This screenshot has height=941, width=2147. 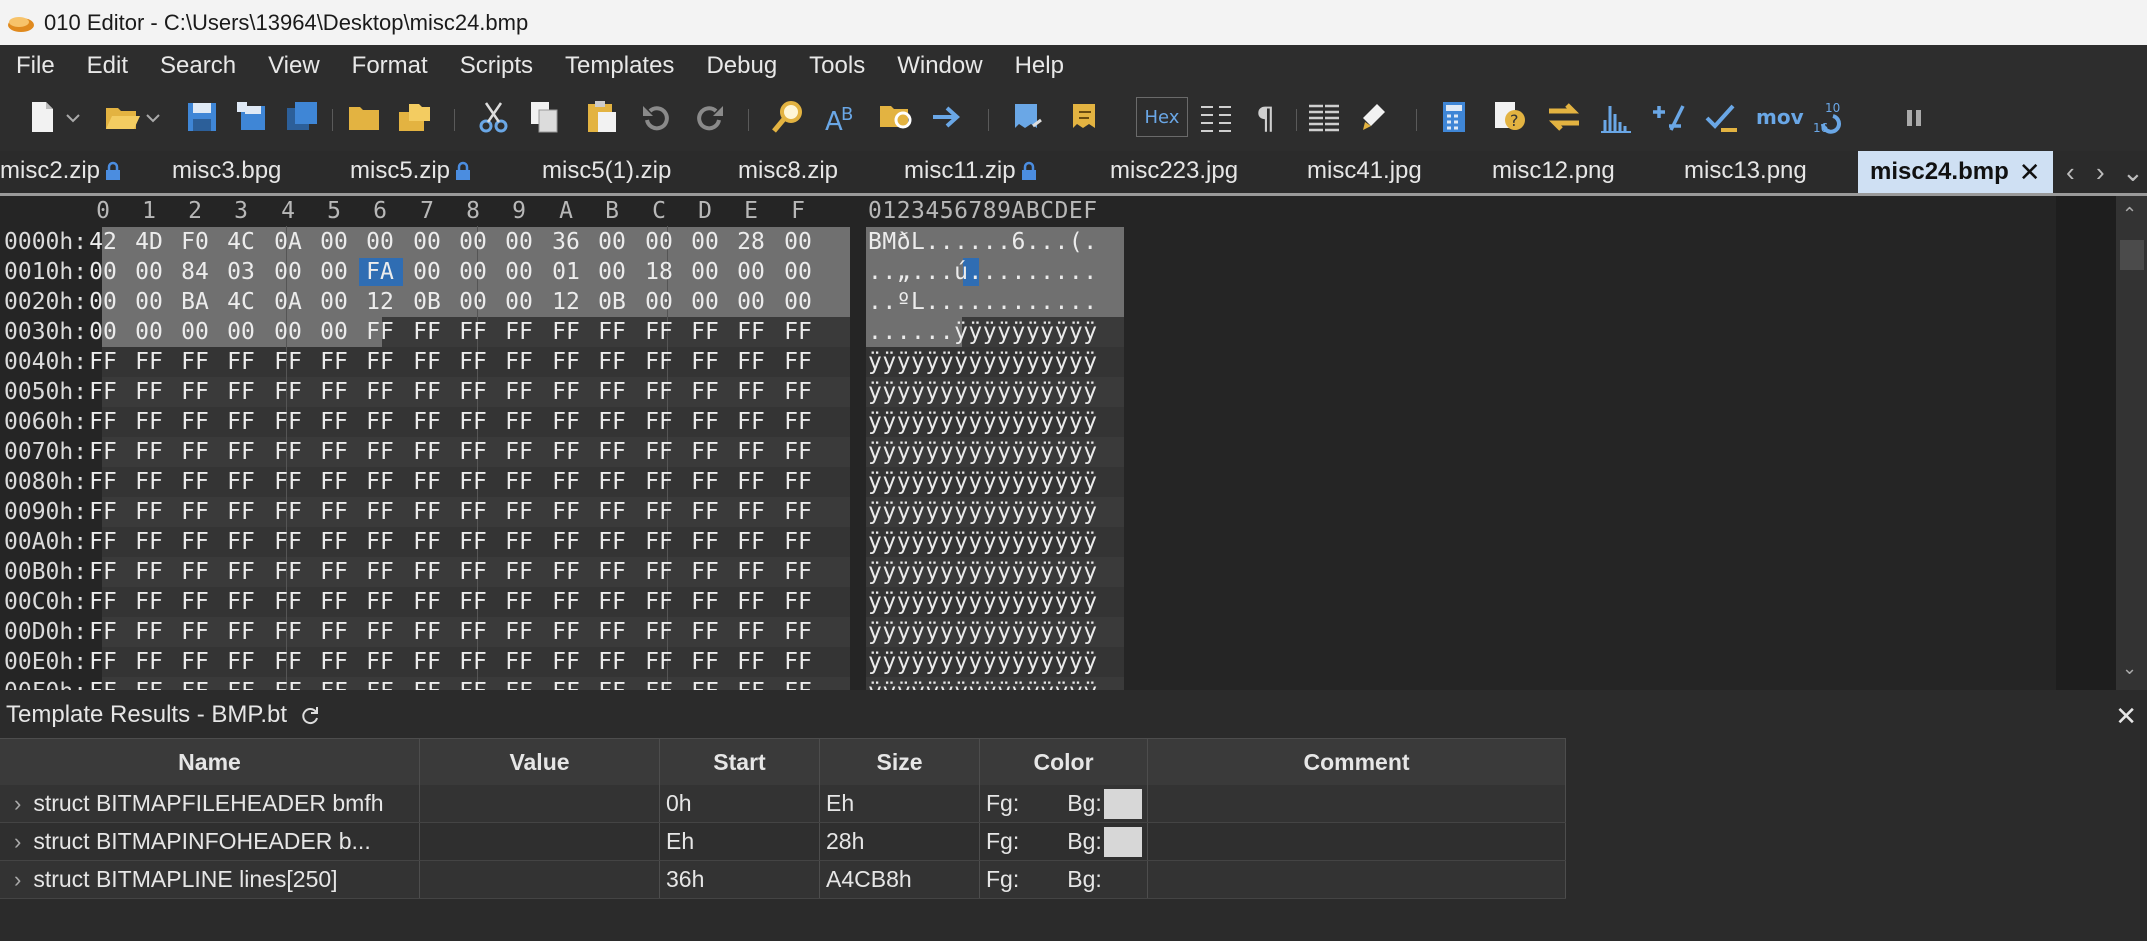 I want to click on menu-search: Search, so click(x=198, y=66).